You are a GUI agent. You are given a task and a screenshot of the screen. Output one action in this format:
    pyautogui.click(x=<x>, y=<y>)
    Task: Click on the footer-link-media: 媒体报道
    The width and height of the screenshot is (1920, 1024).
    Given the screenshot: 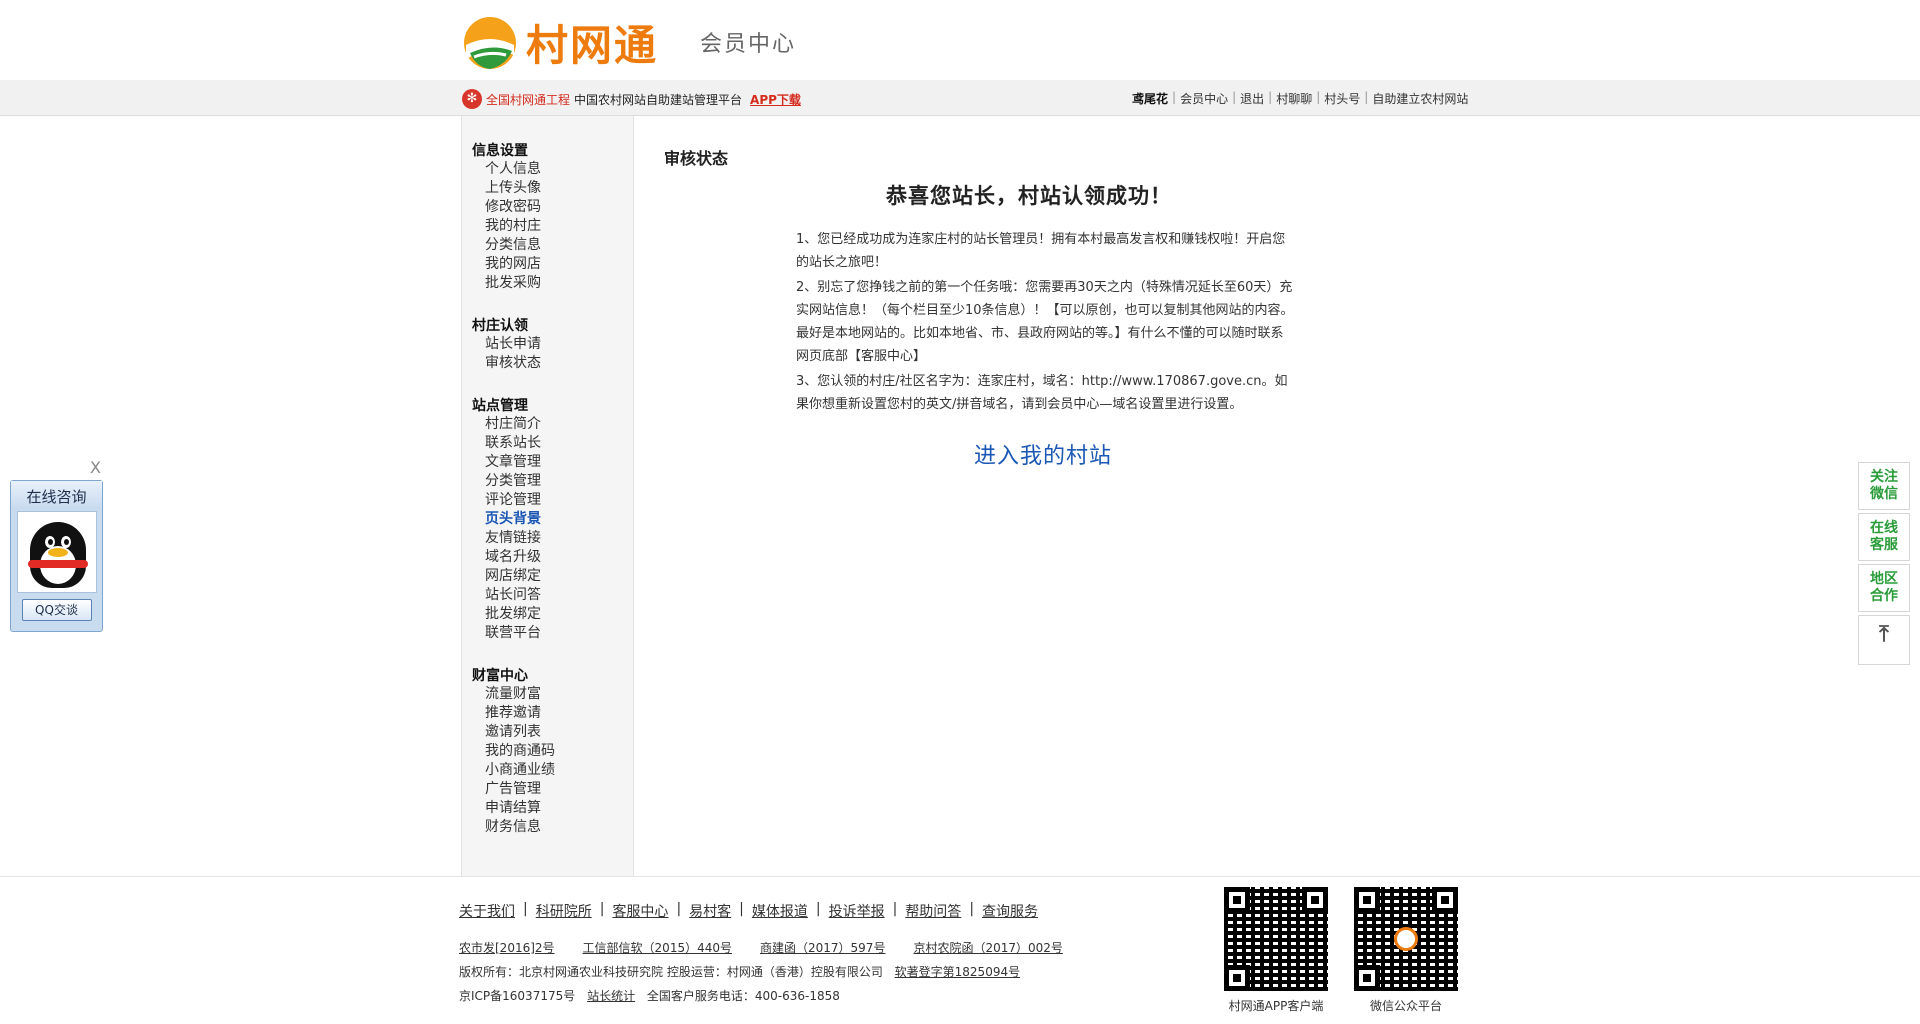 What is the action you would take?
    pyautogui.click(x=780, y=911)
    